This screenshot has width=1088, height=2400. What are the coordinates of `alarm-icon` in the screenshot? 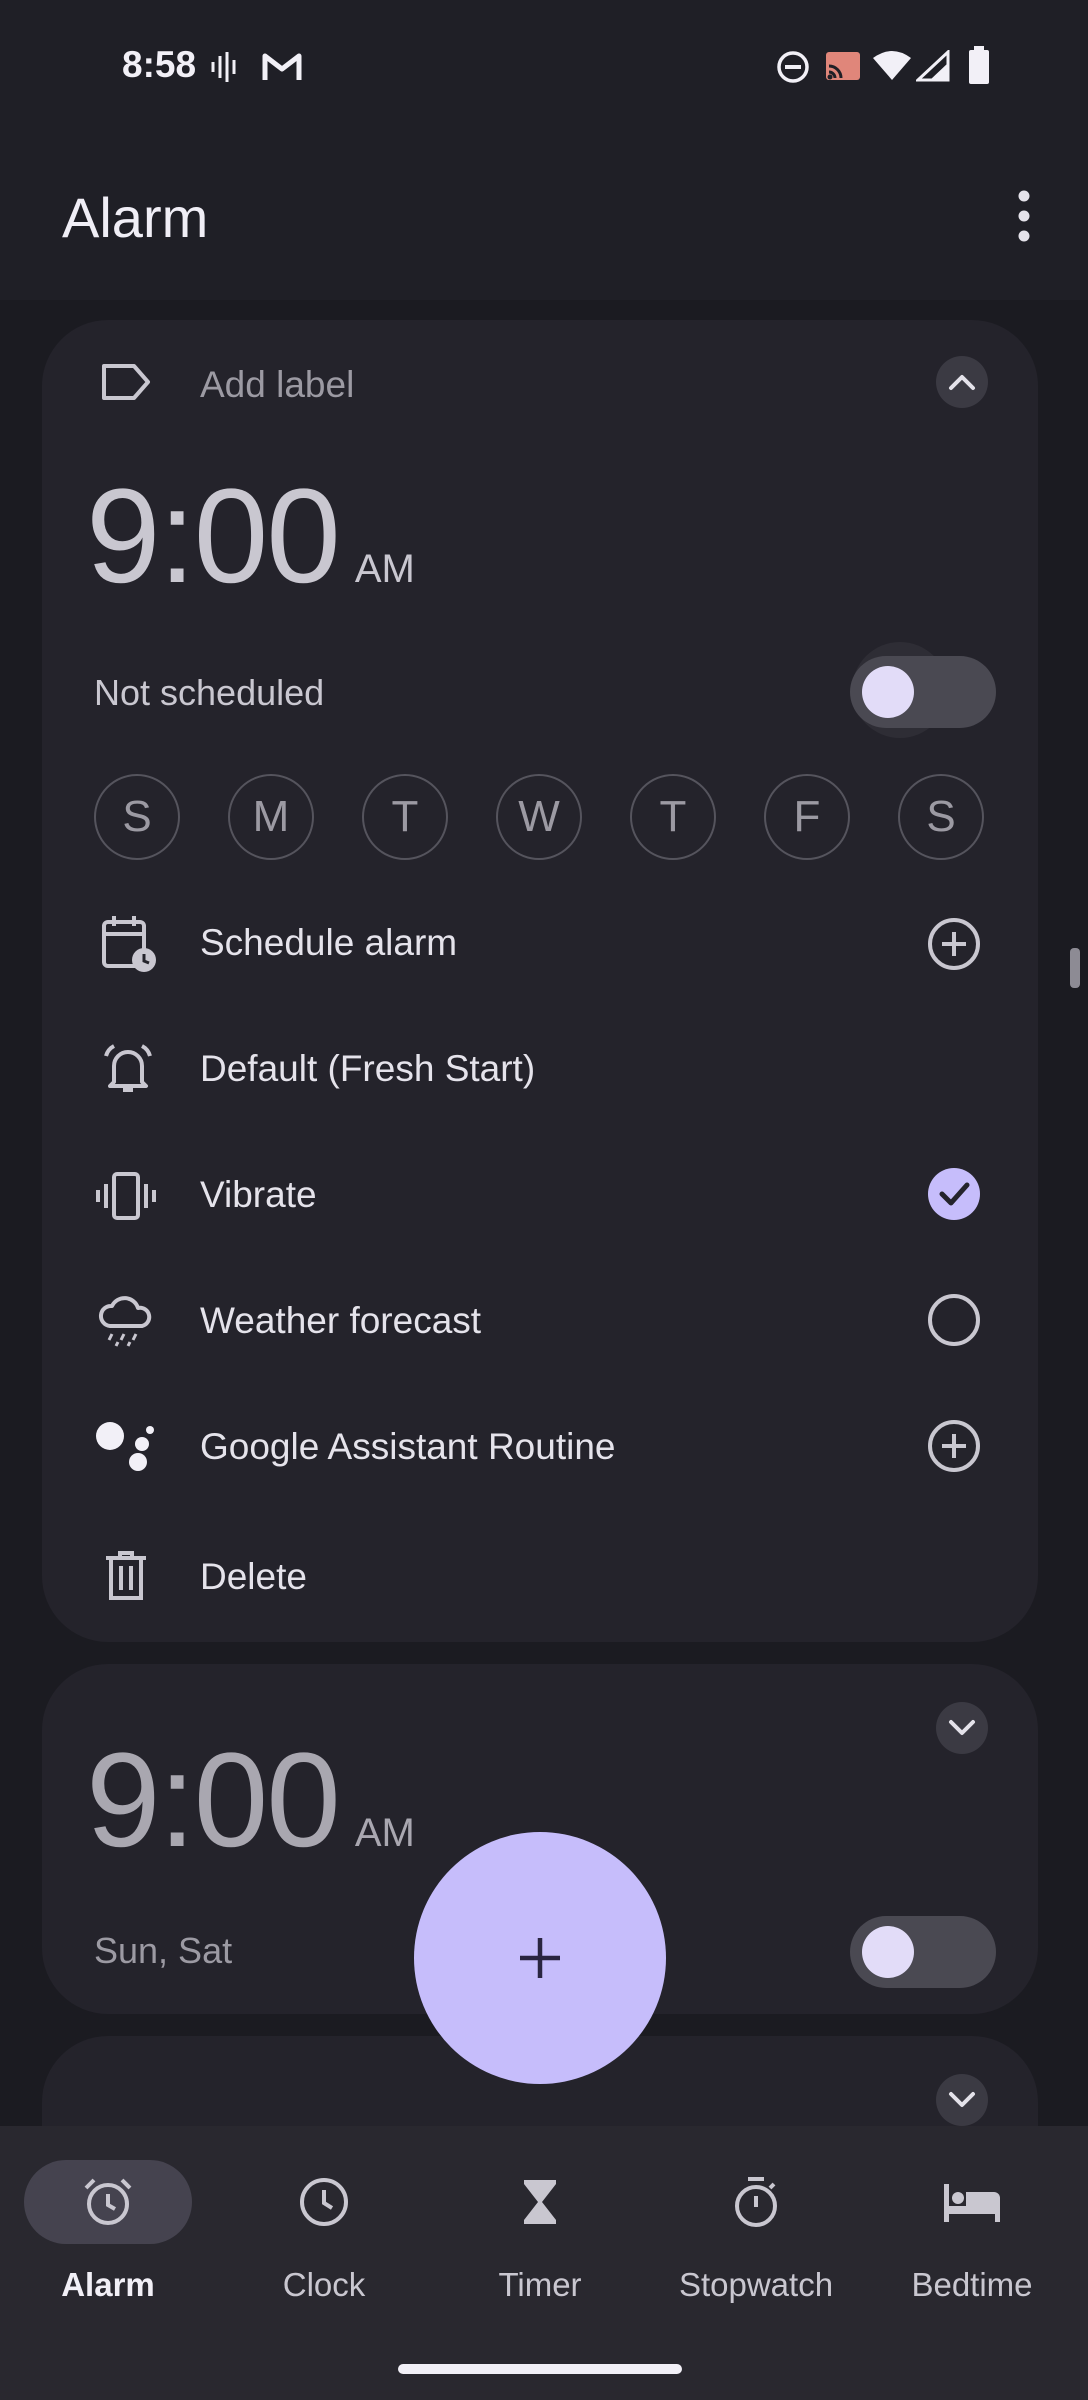 It's located at (108, 2201).